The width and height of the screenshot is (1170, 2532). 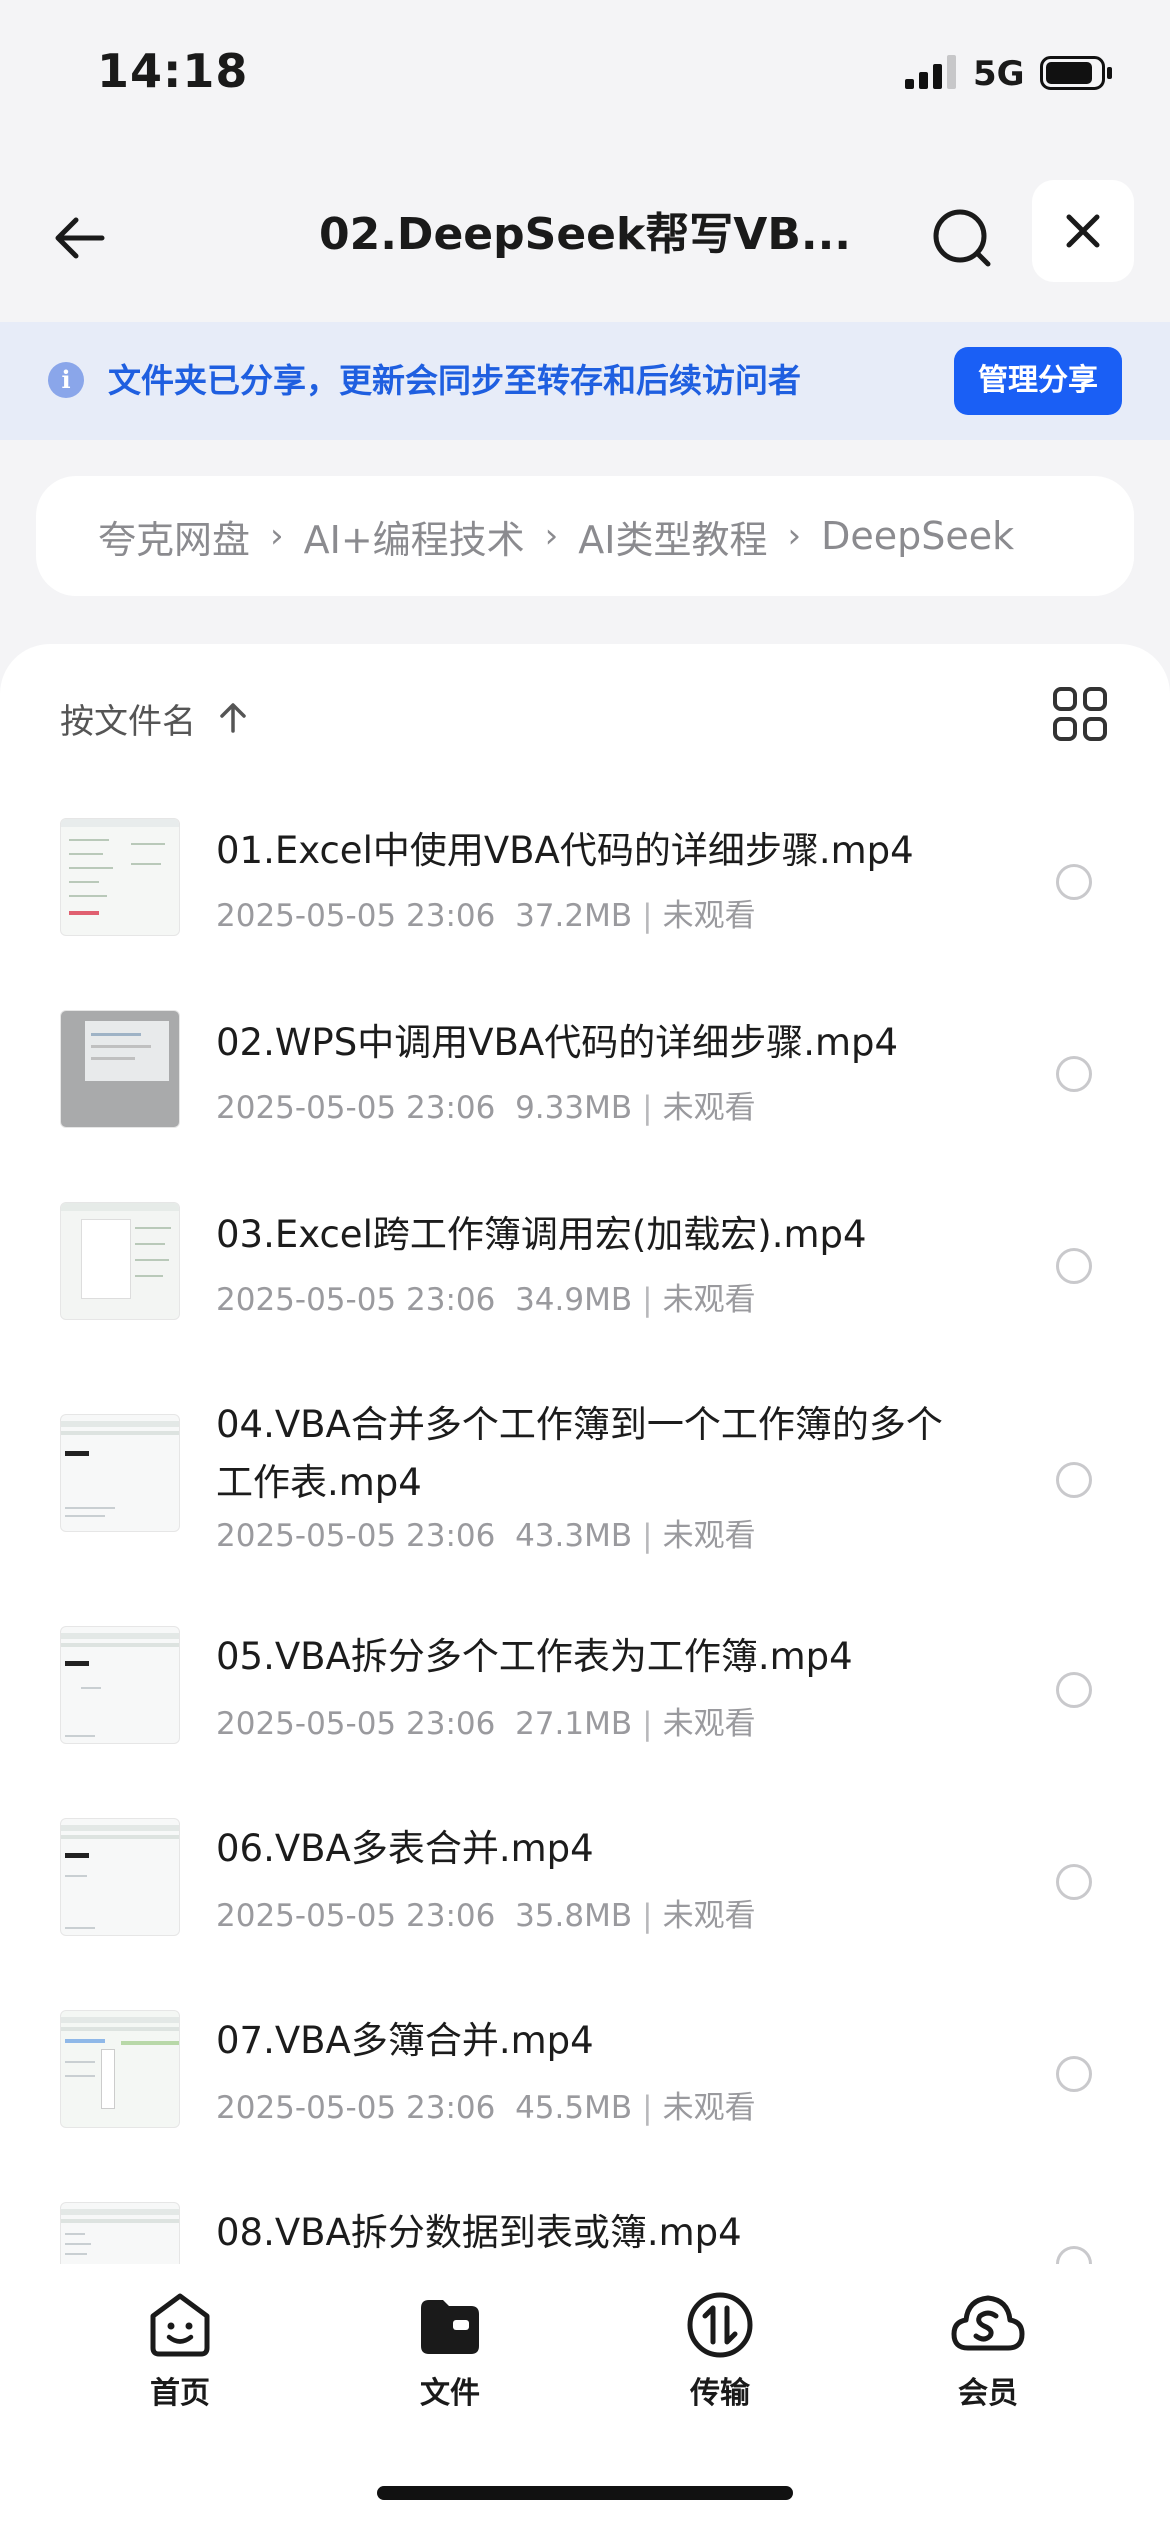 I want to click on file-size: 27.1MB, so click(x=574, y=1724).